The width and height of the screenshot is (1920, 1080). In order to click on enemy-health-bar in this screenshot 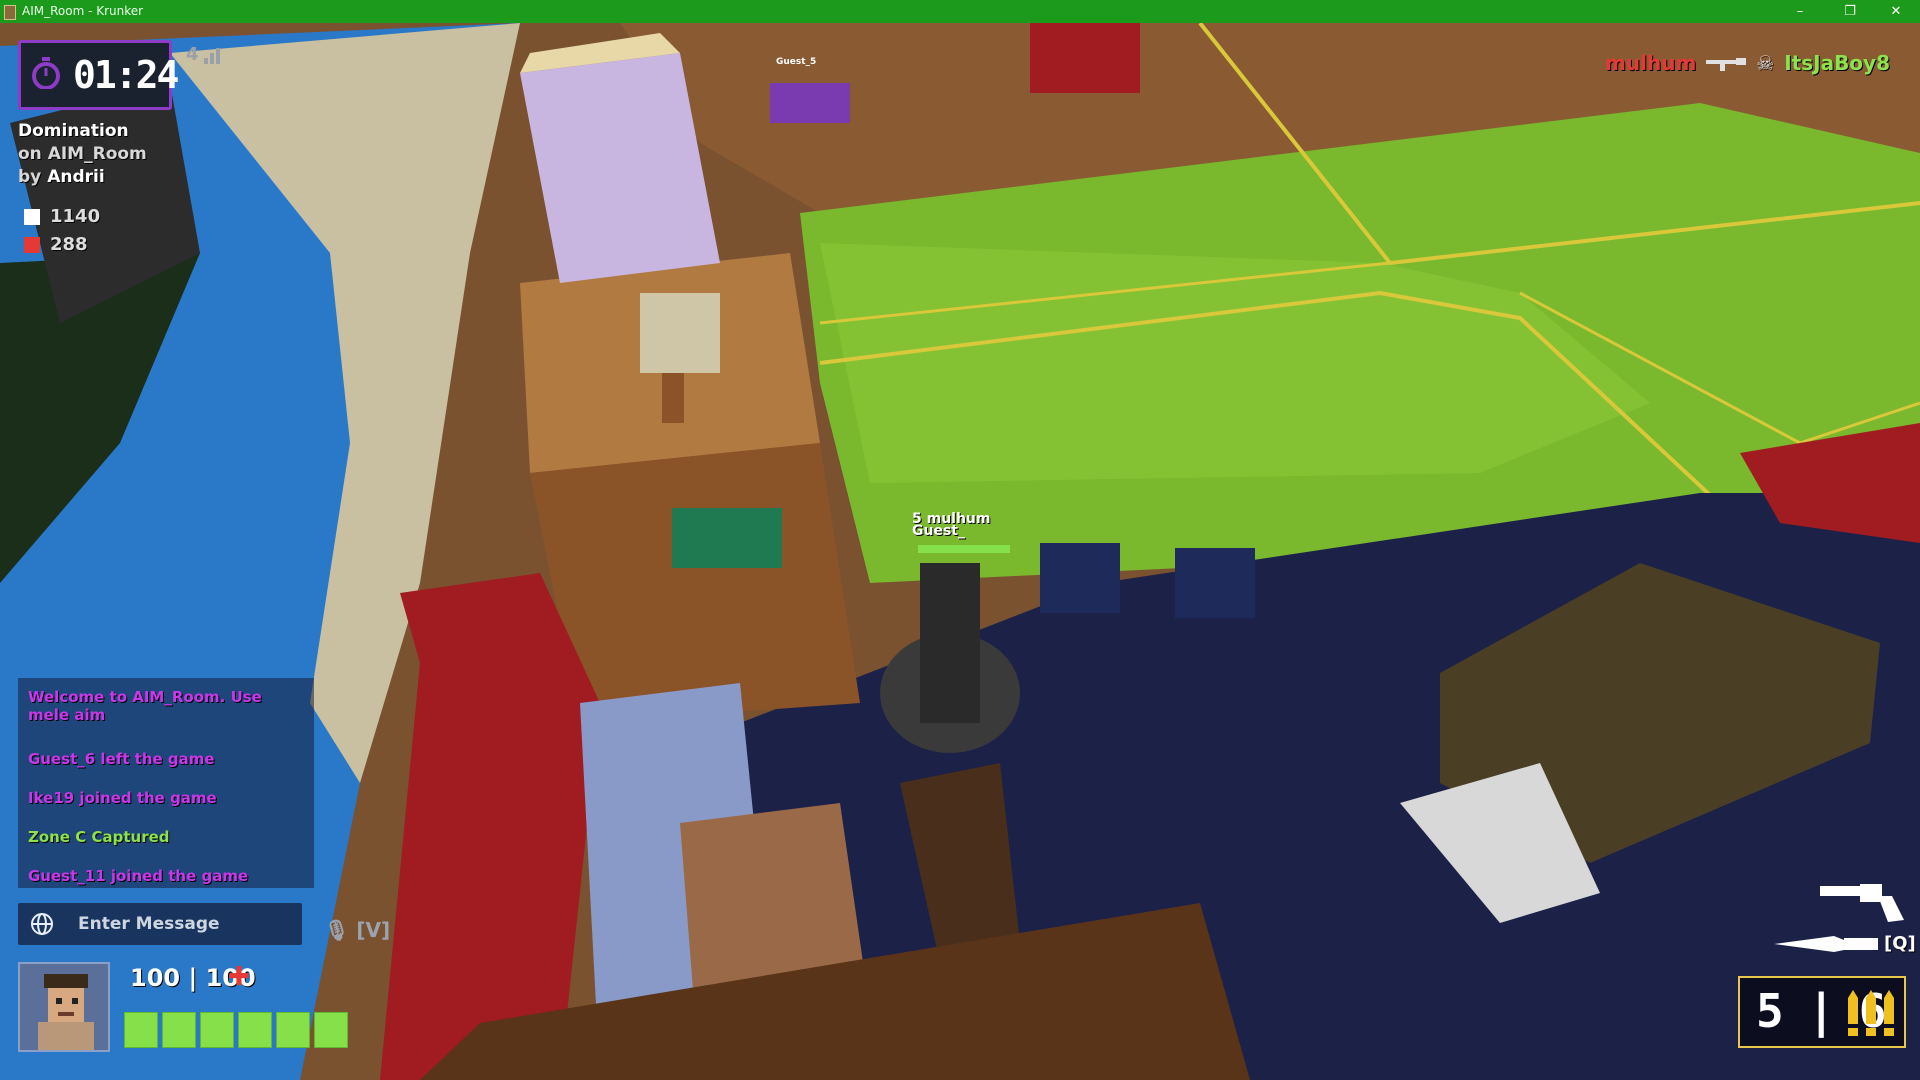, I will do `click(964, 549)`.